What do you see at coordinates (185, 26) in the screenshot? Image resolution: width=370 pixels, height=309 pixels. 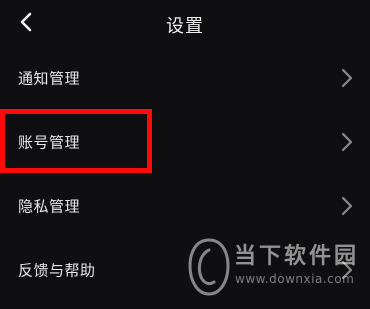 I see `page-title: 设置` at bounding box center [185, 26].